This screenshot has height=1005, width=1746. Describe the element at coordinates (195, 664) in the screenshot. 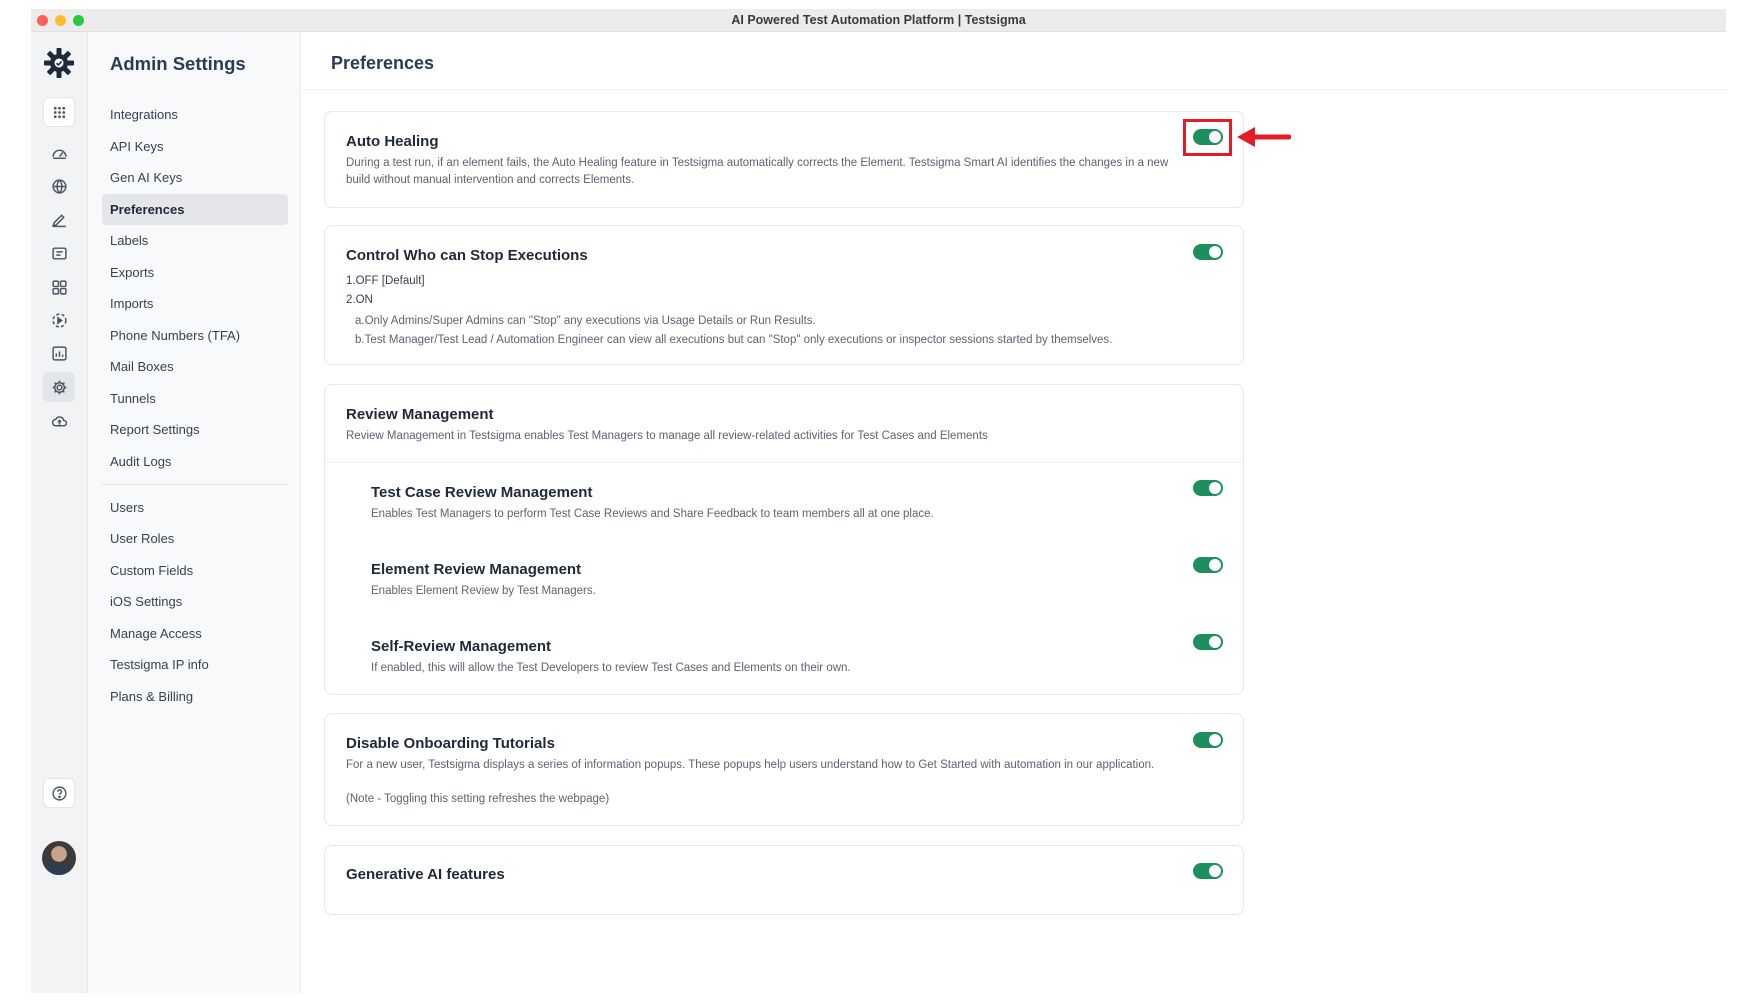

I see `sidebar-item-testsigma-ip-info: Testsigma IP info` at that location.